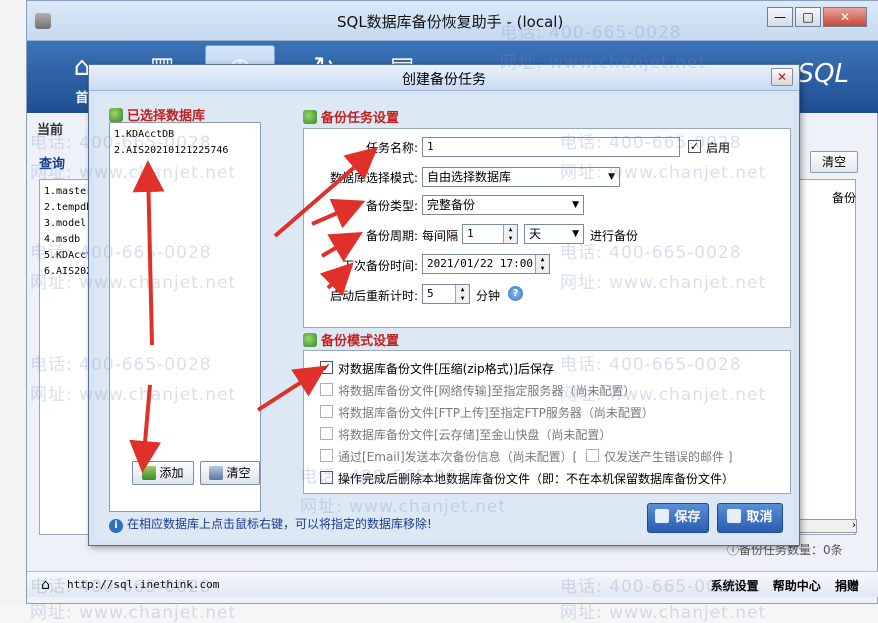 The height and width of the screenshot is (623, 878). I want to click on list-item: 1.master, so click(69, 192).